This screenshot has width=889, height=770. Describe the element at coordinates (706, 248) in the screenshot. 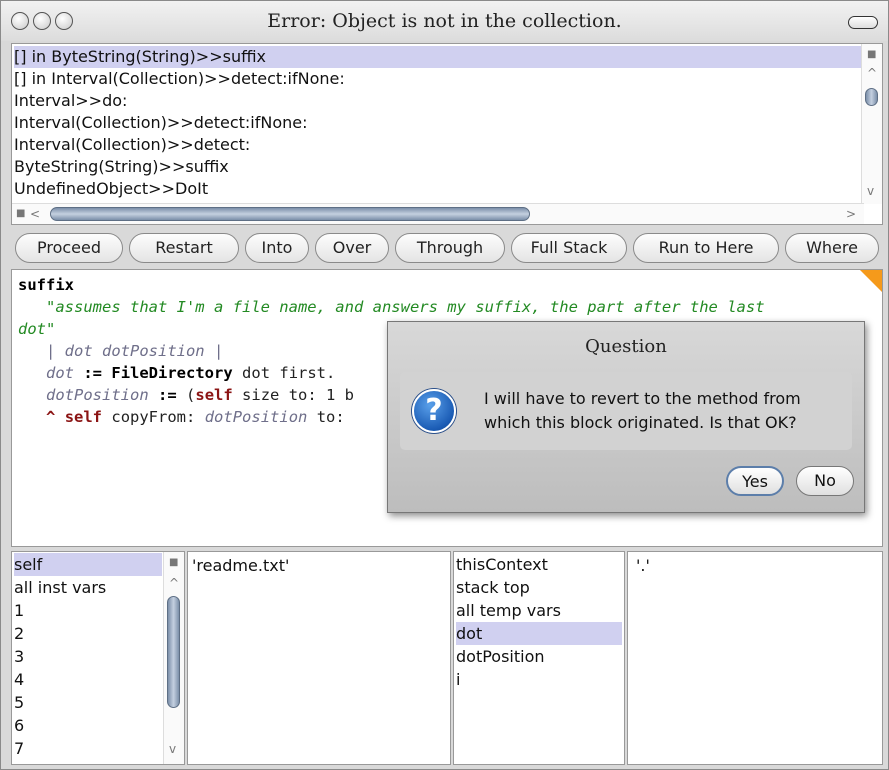

I see `run-to-here-button: Run to Here` at that location.